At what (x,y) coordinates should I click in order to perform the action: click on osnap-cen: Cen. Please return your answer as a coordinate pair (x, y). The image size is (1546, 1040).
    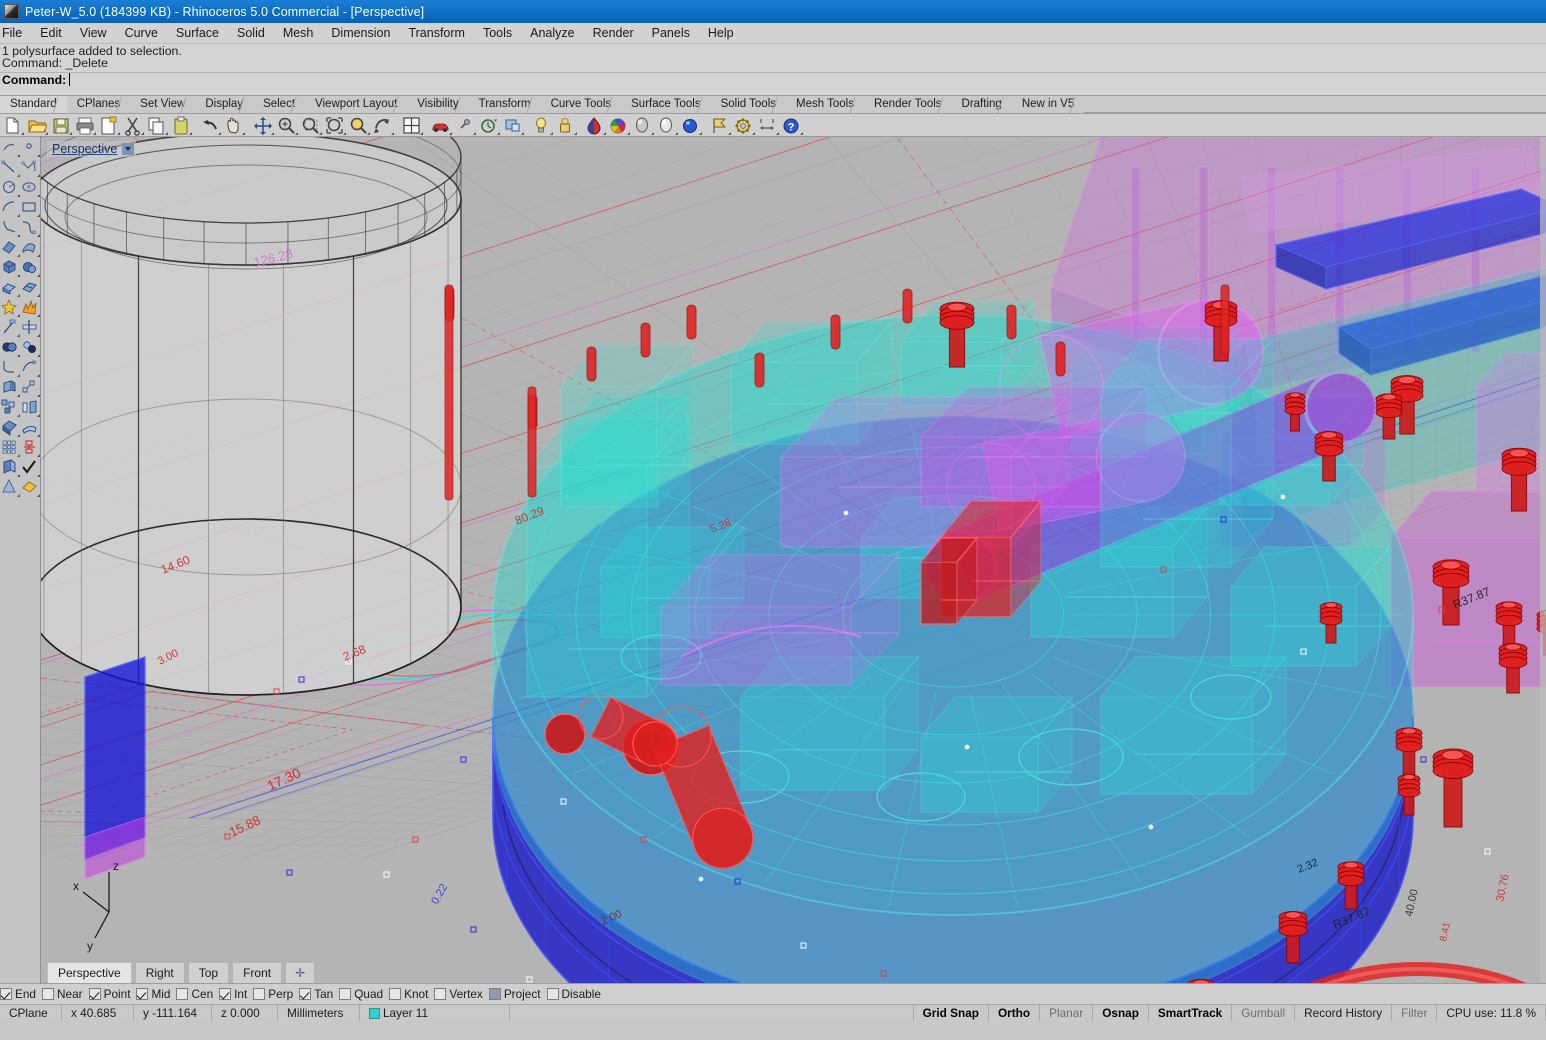
    Looking at the image, I should click on (194, 994).